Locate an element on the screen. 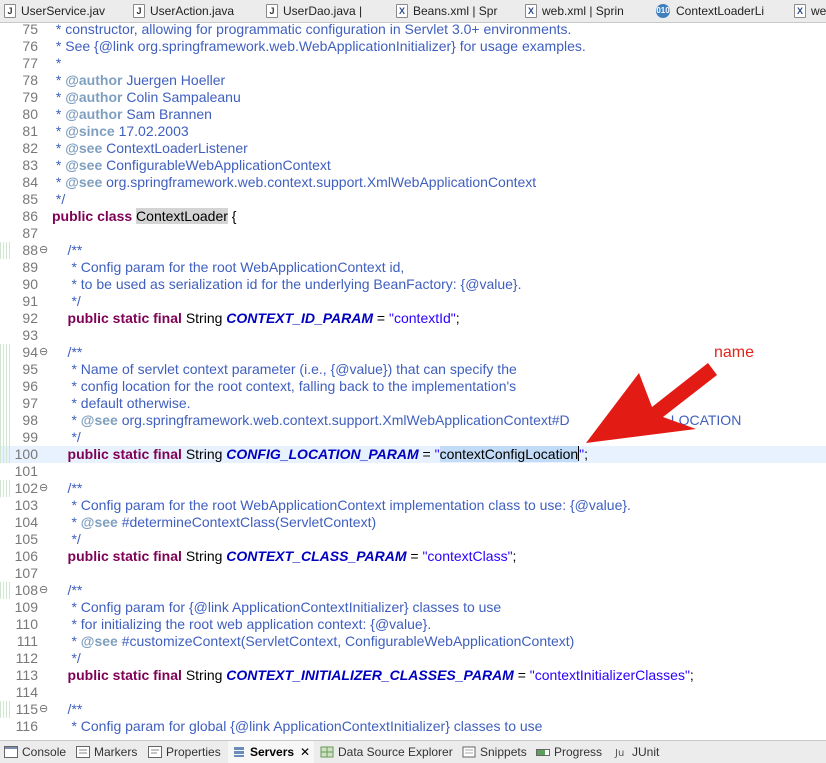  tab-web-xml: X web.xml | Sprin is located at coordinates (574, 11).